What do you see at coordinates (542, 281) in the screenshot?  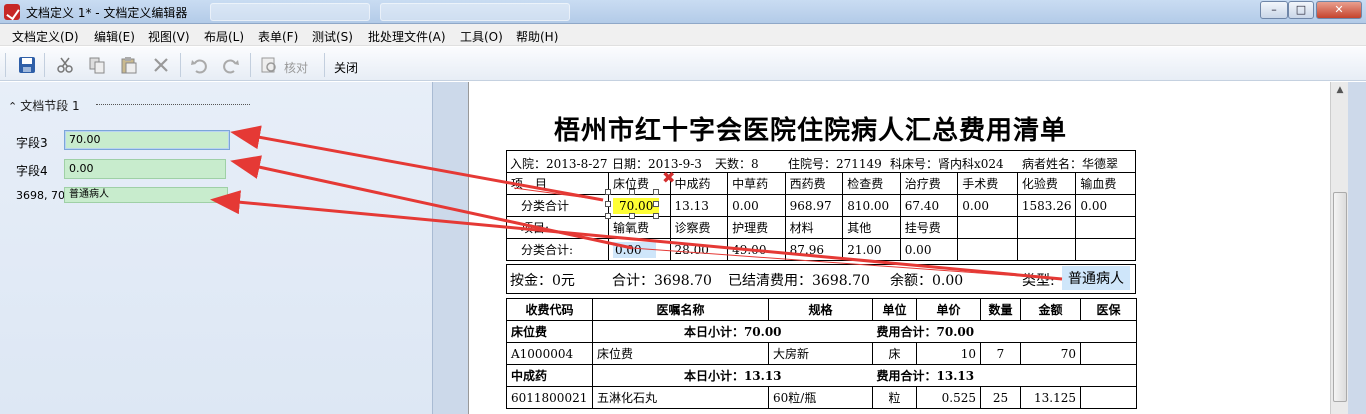 I see `deposit: 按金：0元` at bounding box center [542, 281].